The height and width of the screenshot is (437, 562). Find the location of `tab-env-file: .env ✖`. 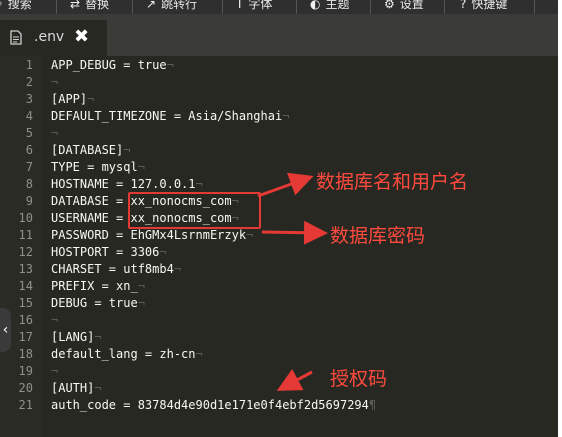

tab-env-file: .env ✖ is located at coordinates (53, 38).